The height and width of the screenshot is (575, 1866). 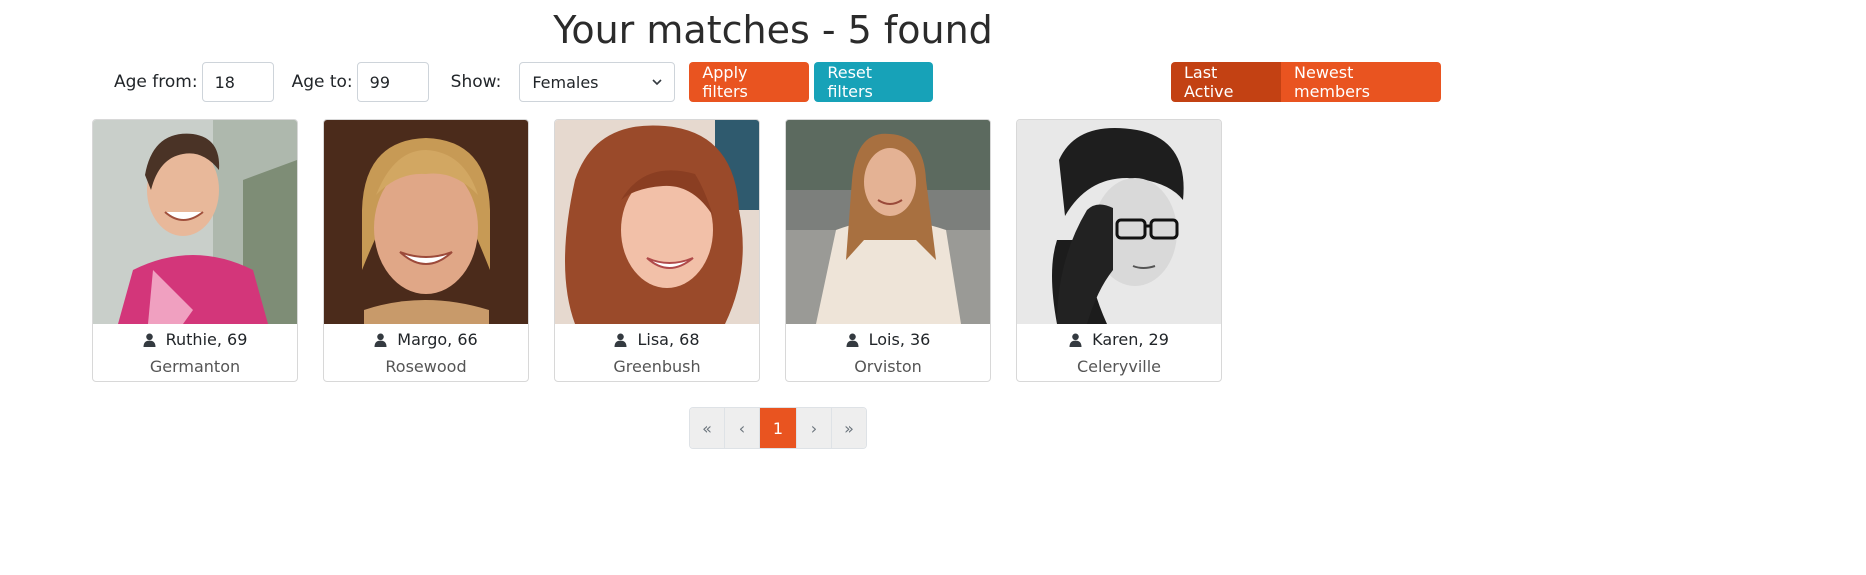 What do you see at coordinates (322, 82) in the screenshot?
I see `age-to-label: Age to:` at bounding box center [322, 82].